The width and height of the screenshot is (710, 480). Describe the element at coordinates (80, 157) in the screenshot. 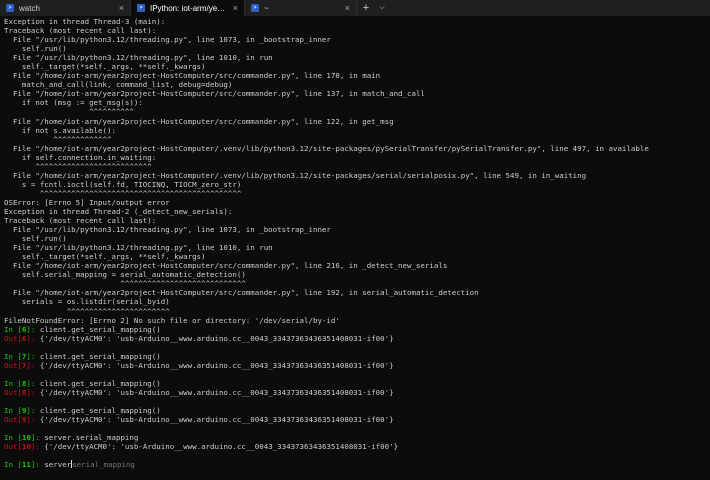

I see `terminal-line: if self.connection.in_waiting:` at that location.